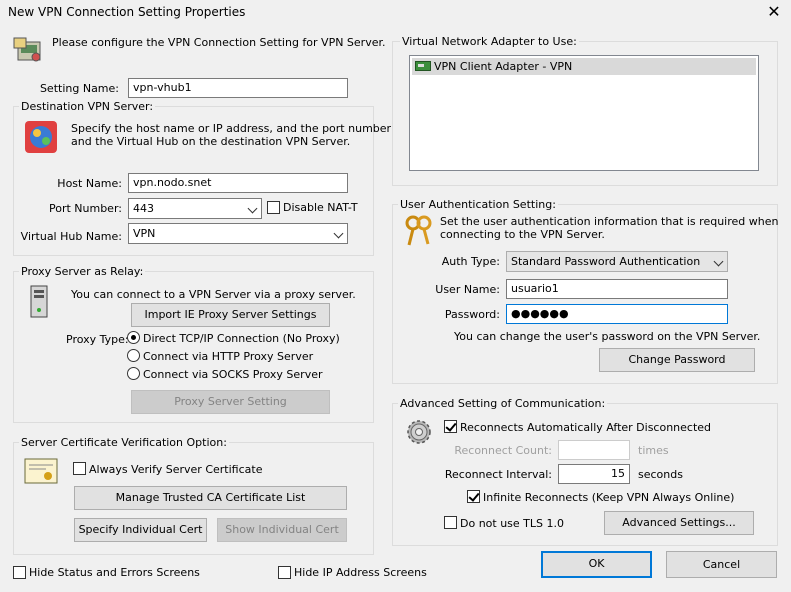 The width and height of the screenshot is (791, 592). I want to click on always-verify-checkbox, so click(79, 468).